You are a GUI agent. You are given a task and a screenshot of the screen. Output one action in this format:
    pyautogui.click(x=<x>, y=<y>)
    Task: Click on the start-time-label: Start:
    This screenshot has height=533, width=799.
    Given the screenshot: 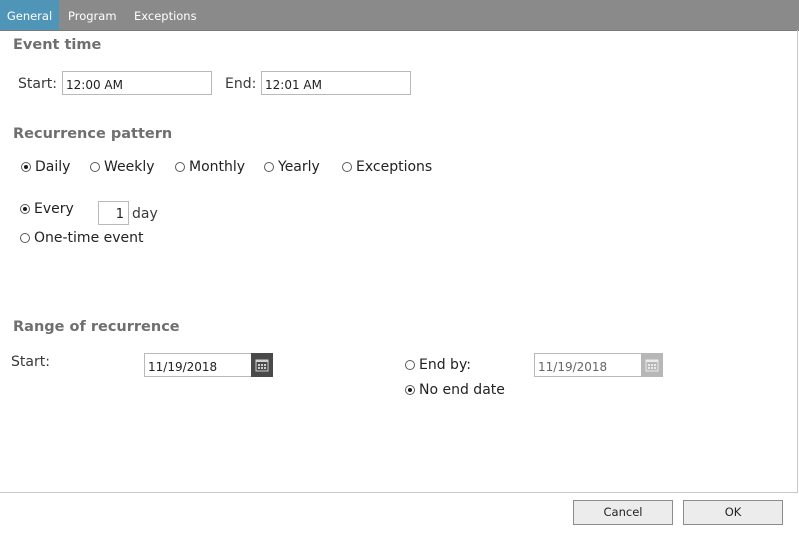 What is the action you would take?
    pyautogui.click(x=37, y=84)
    